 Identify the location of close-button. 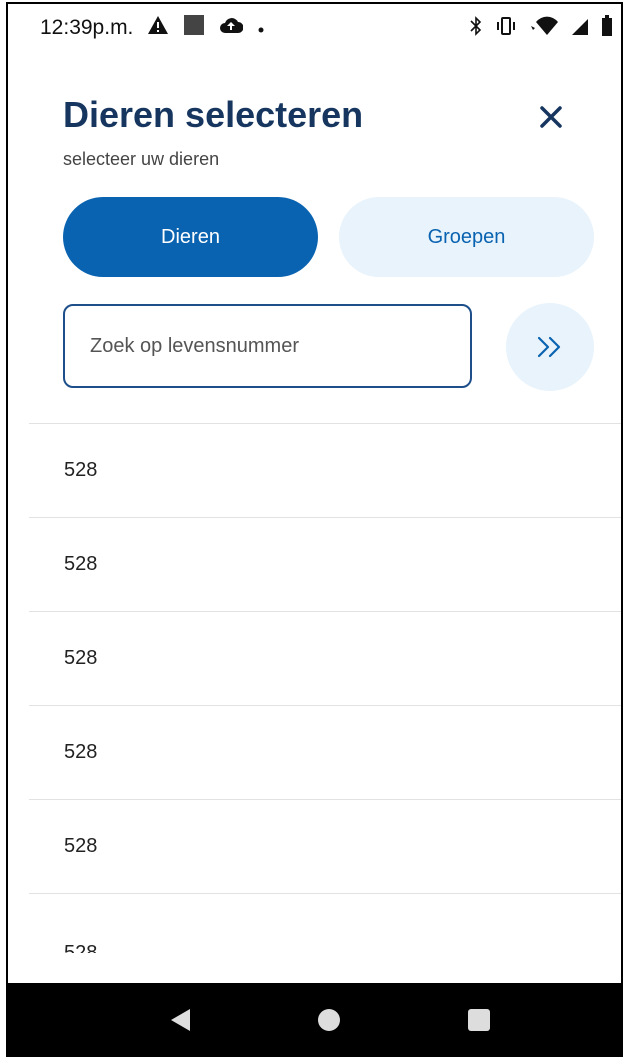
(551, 117).